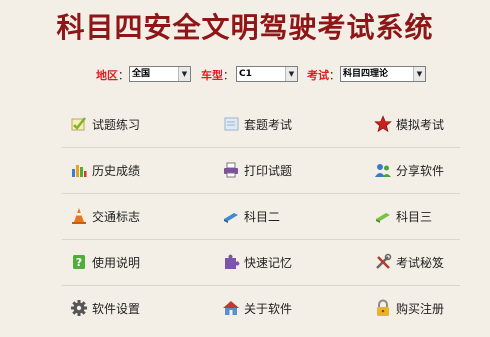 This screenshot has height=337, width=490. Describe the element at coordinates (112, 75) in the screenshot. I see `region-label: 地区：` at that location.